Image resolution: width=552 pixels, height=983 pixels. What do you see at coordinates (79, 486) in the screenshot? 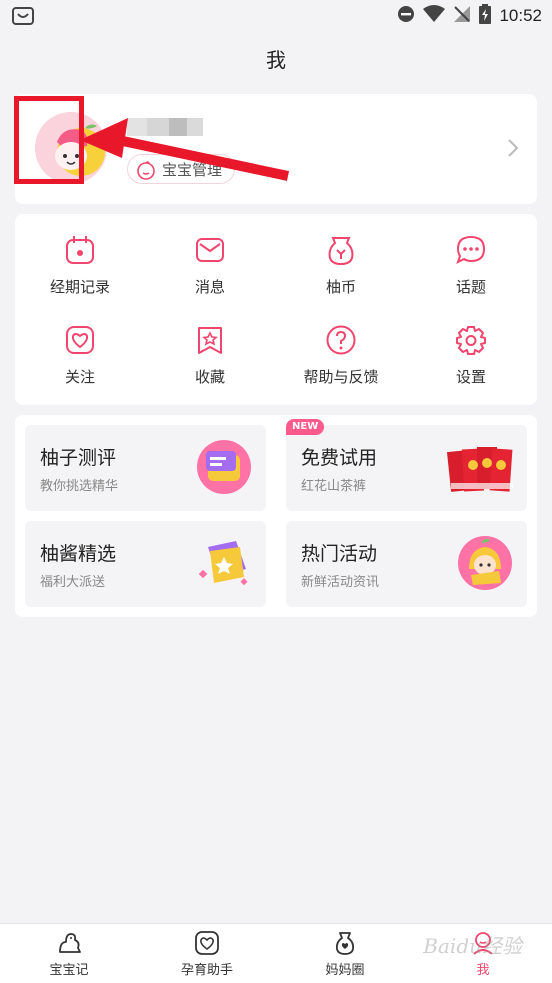
I see `card-subtitle: 教你挑选精华` at bounding box center [79, 486].